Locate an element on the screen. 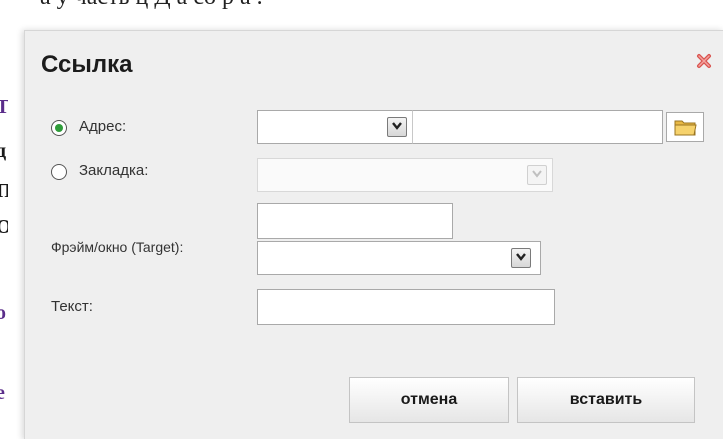  background-char: д is located at coordinates (3, 151).